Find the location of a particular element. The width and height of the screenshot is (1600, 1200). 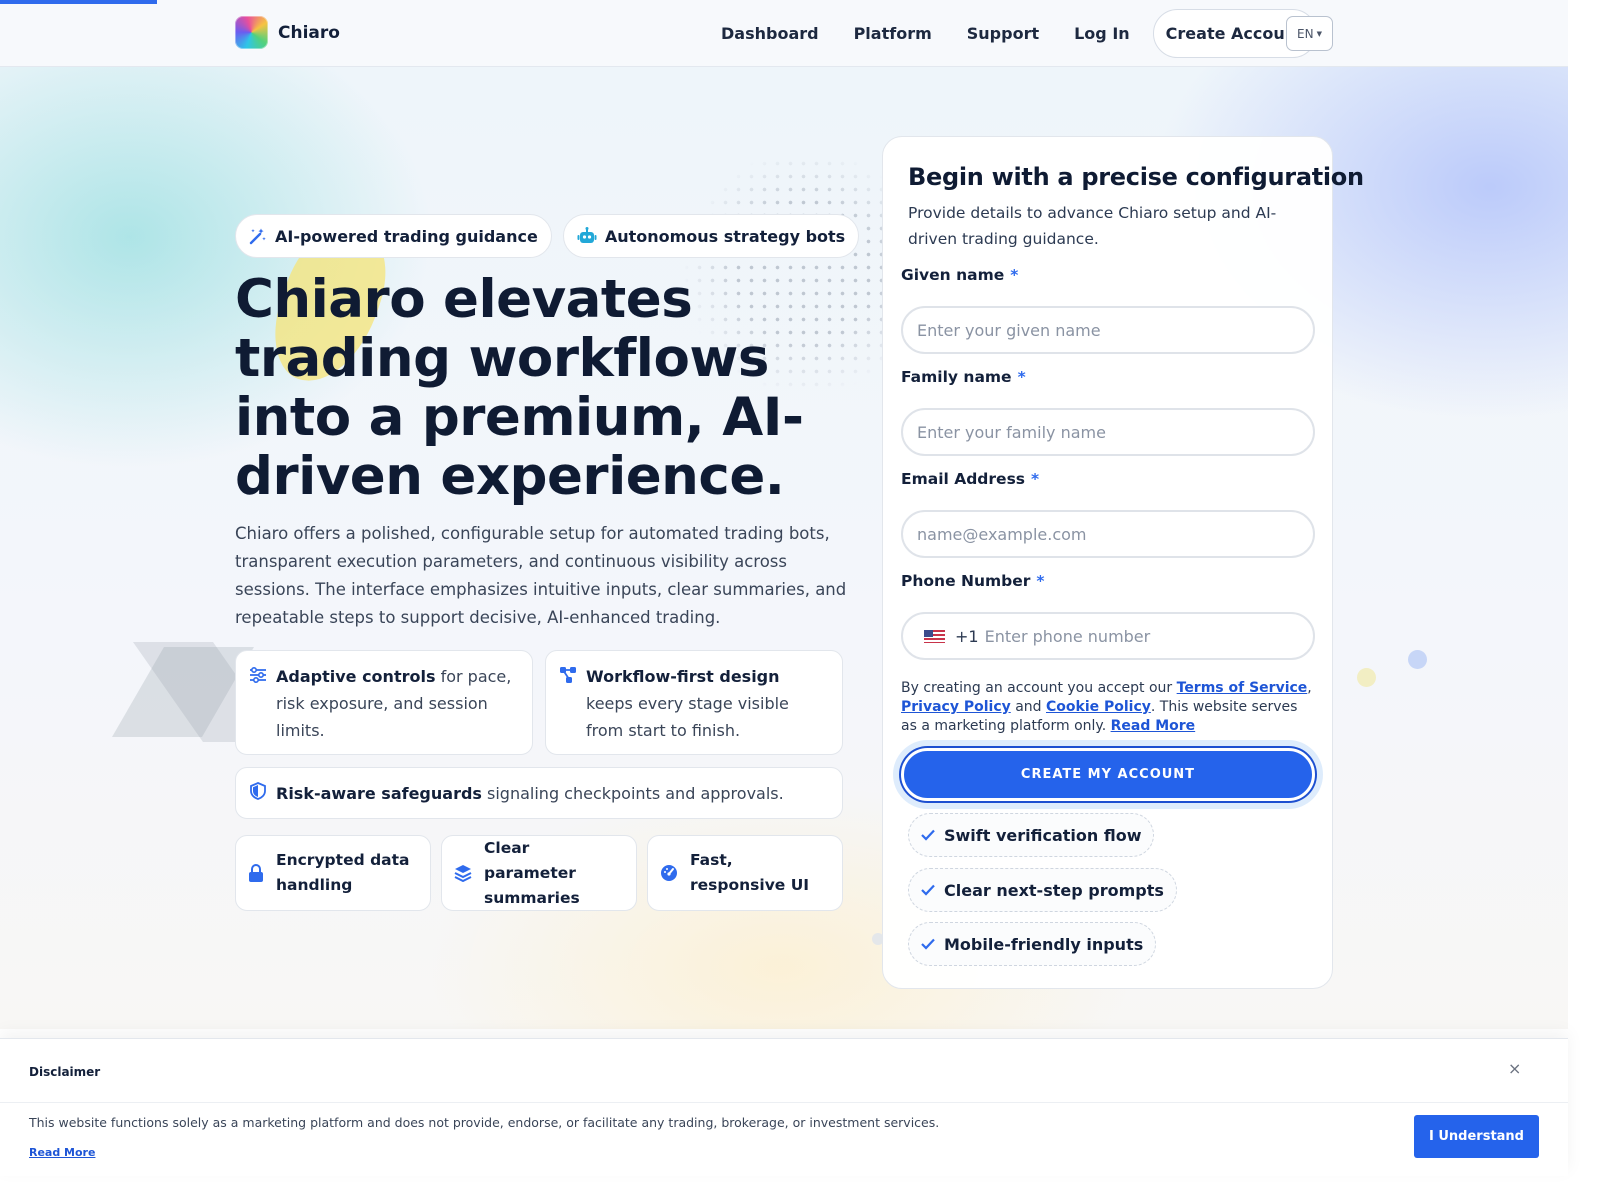

us-flag-icon is located at coordinates (934, 636).